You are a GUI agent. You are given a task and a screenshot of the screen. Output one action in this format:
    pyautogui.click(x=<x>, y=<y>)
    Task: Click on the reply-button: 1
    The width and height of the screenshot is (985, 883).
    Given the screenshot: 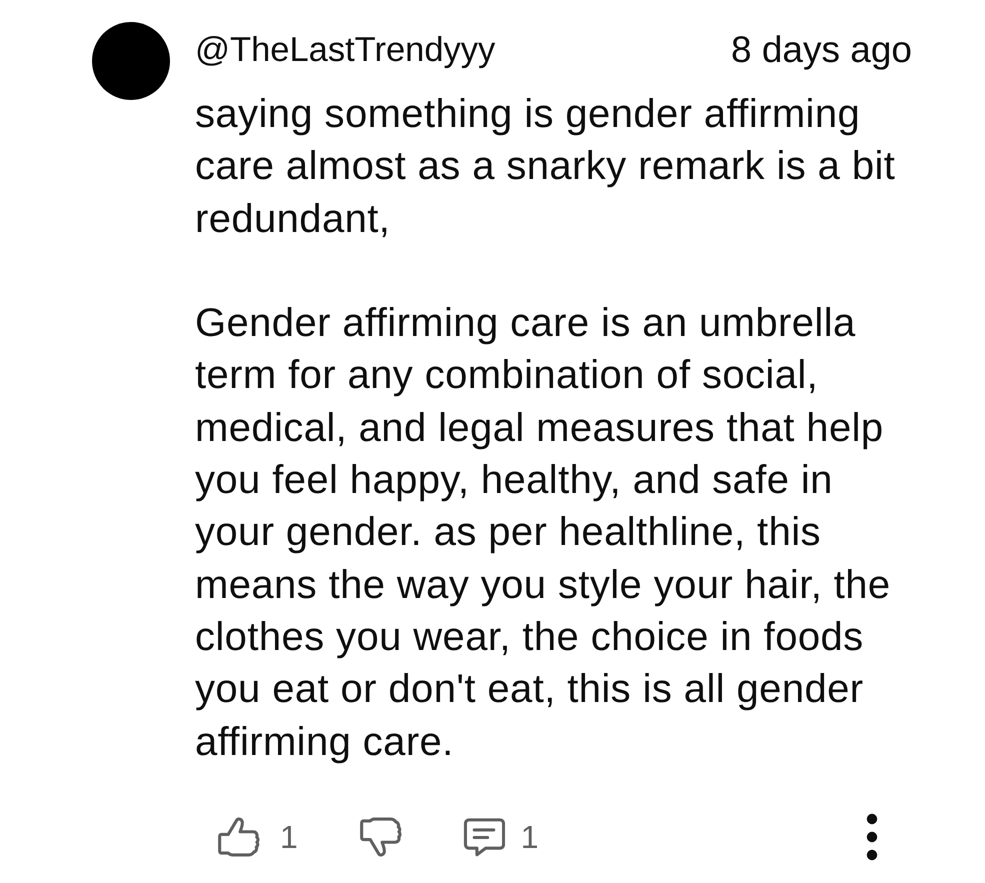 What is the action you would take?
    pyautogui.click(x=500, y=837)
    